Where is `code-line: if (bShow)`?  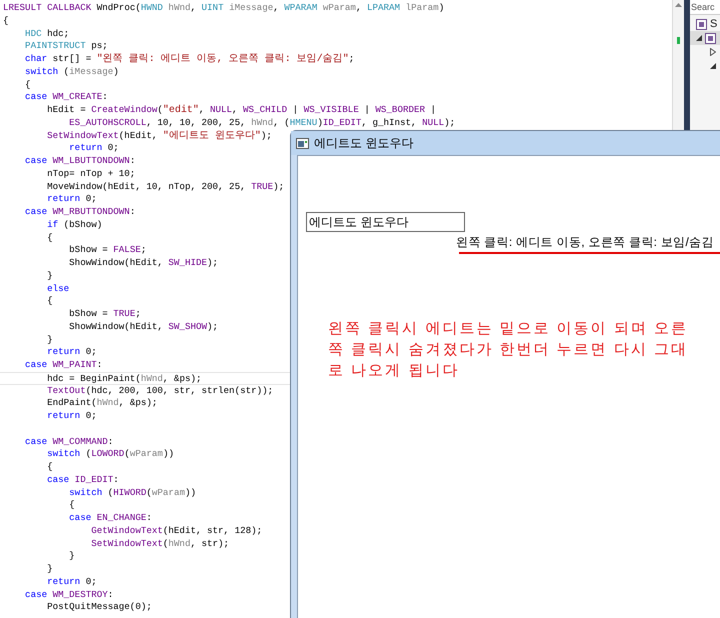
code-line: if (bShow) is located at coordinates (74, 225).